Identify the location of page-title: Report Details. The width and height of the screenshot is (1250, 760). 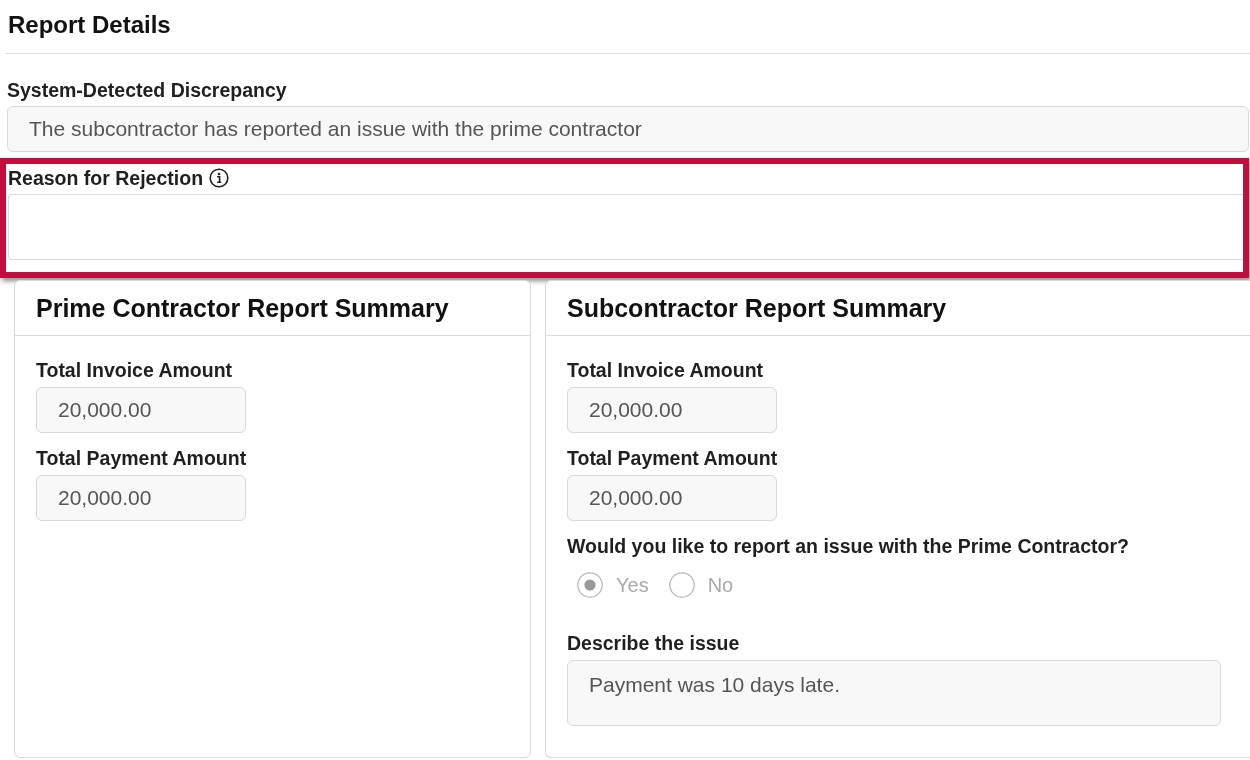
(89, 25).